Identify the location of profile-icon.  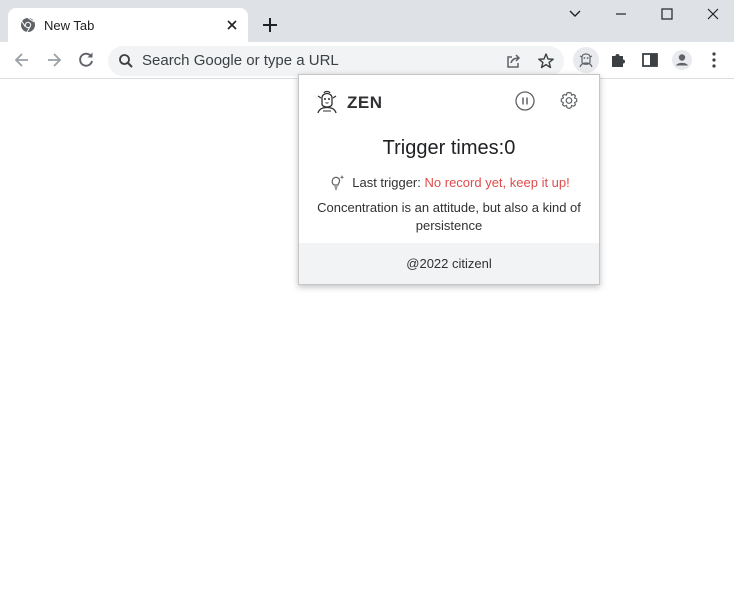
(682, 60).